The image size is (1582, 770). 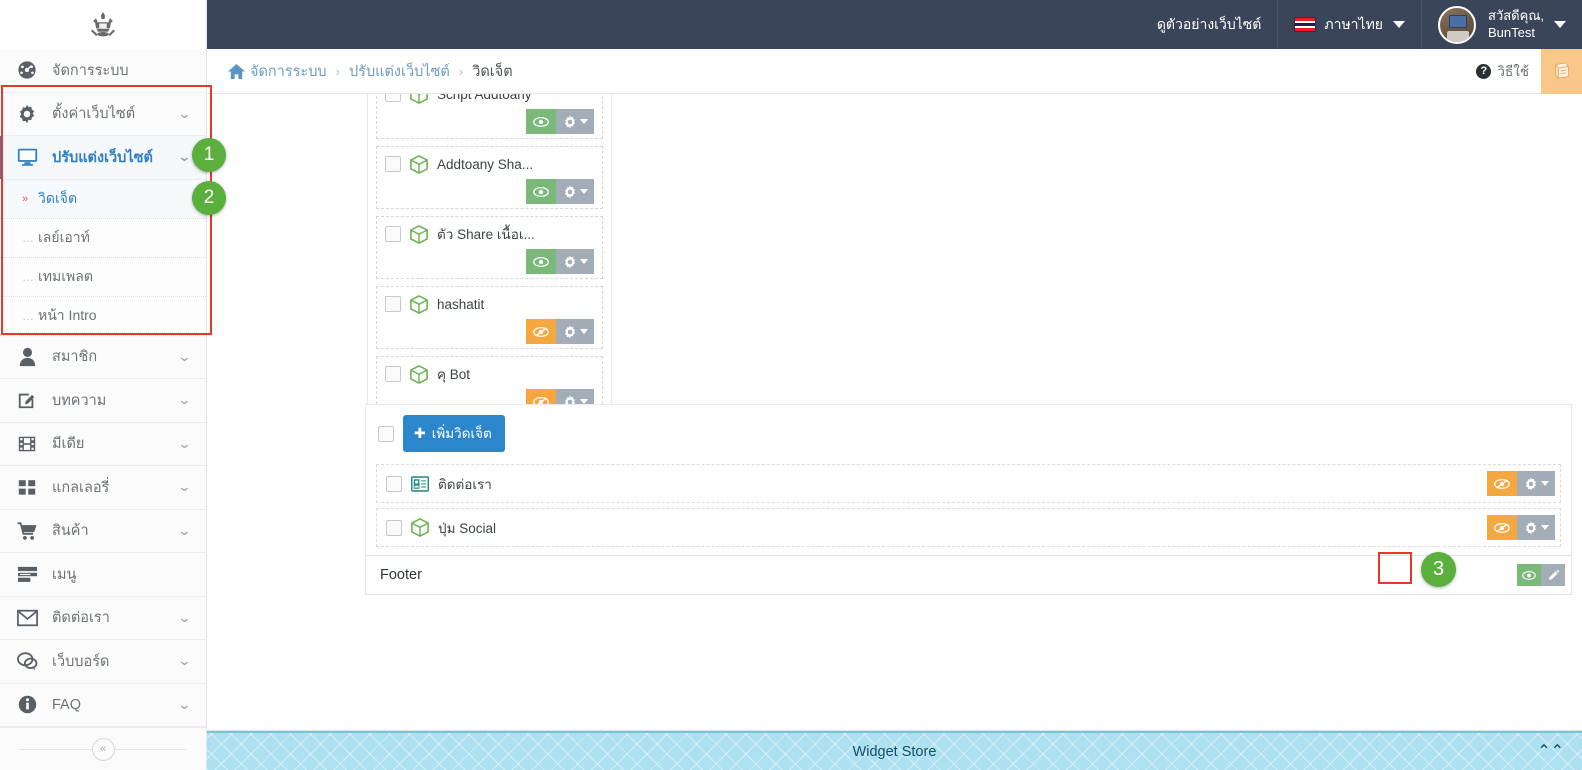 What do you see at coordinates (67, 704) in the screenshot?
I see `sidebar-item-label: FAQ` at bounding box center [67, 704].